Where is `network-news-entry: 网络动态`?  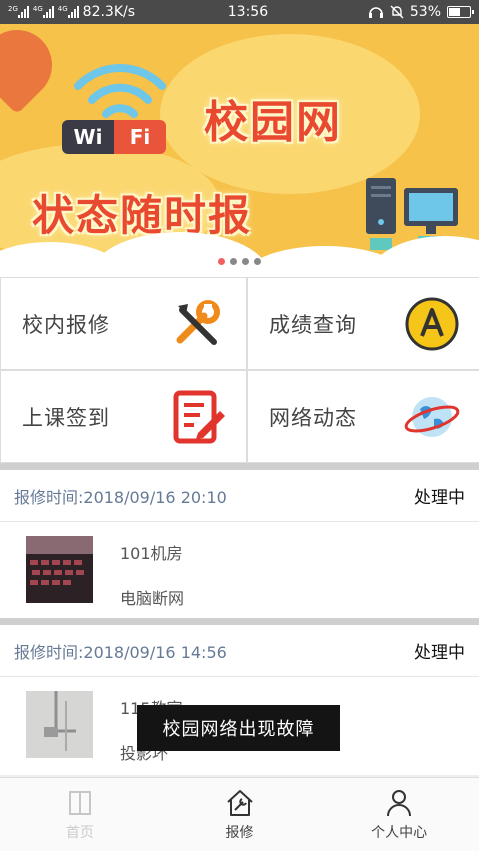
network-news-entry: 网络动态 is located at coordinates (363, 416).